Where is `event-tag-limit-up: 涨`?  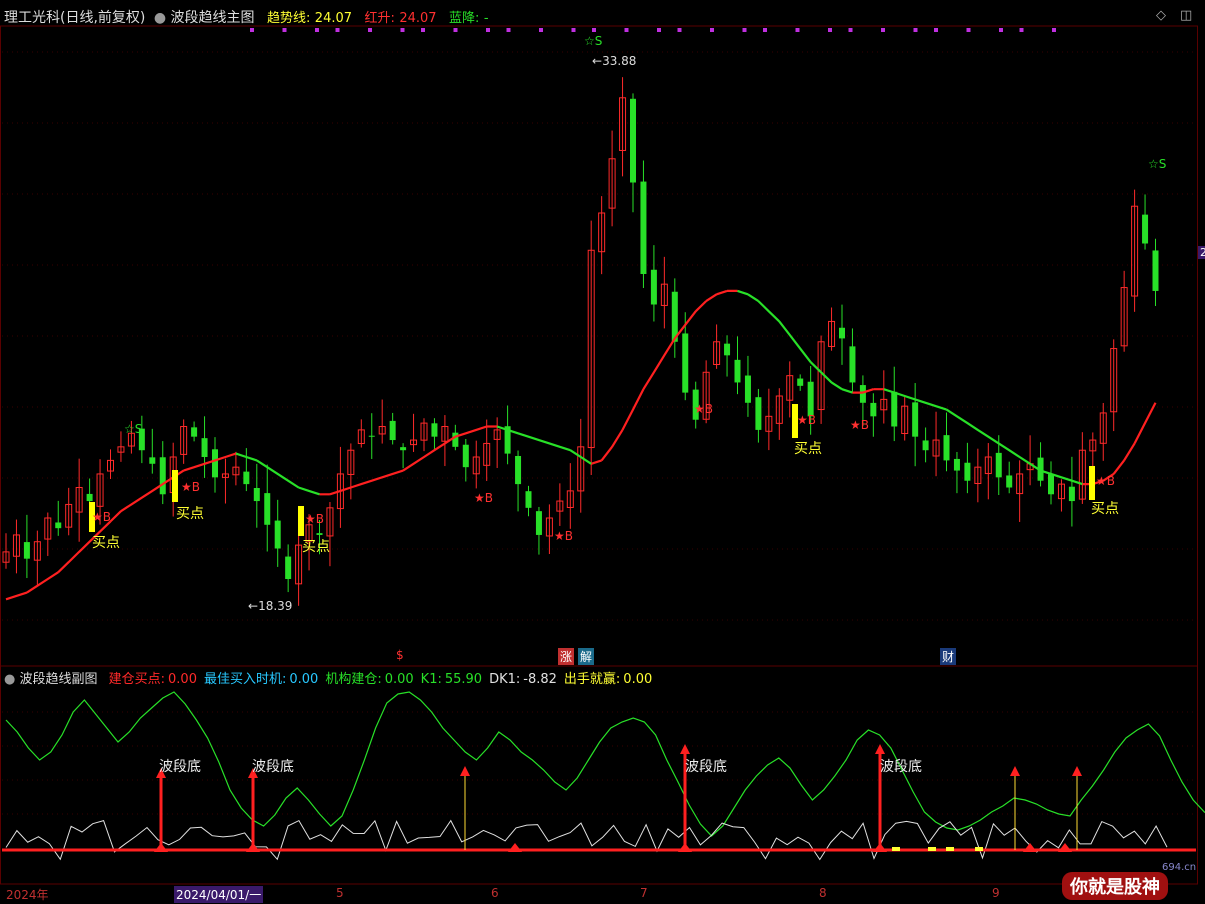 event-tag-limit-up: 涨 is located at coordinates (566, 656).